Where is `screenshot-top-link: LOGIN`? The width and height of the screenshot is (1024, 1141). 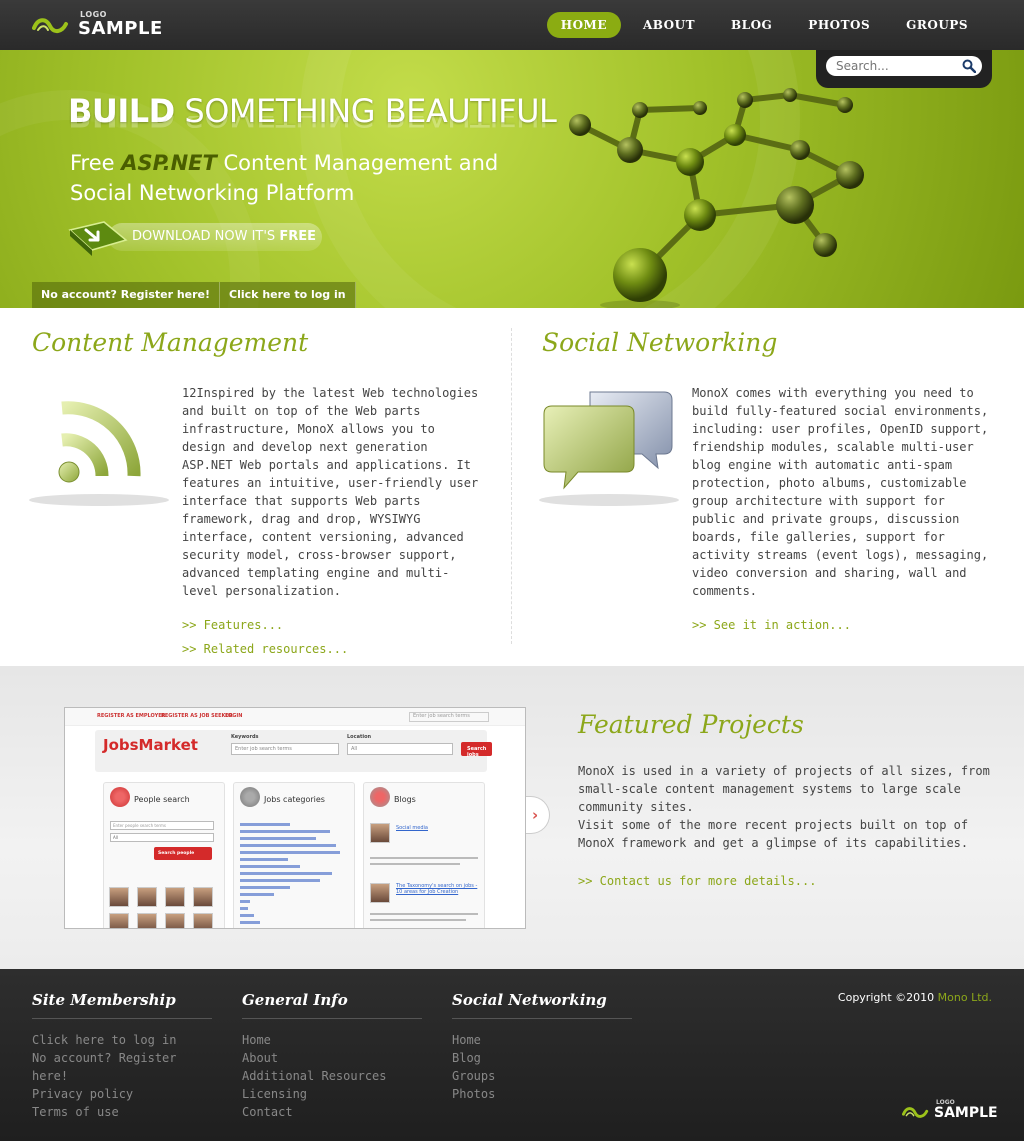
screenshot-top-link: LOGIN is located at coordinates (234, 716).